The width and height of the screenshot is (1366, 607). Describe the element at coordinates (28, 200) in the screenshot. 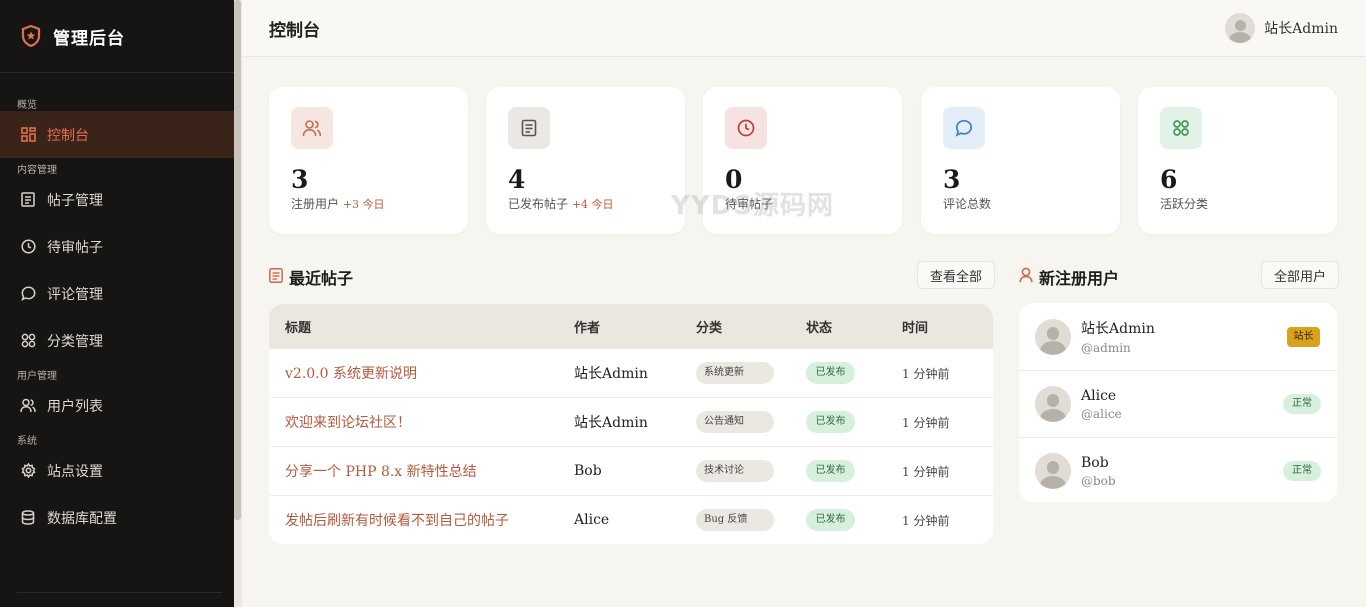

I see `posts-icon` at that location.